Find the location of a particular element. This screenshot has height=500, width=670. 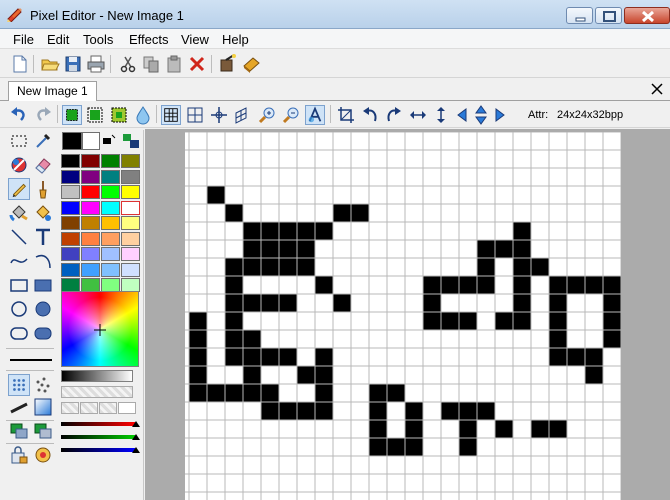

fill-bucket-icon is located at coordinates (19, 213).